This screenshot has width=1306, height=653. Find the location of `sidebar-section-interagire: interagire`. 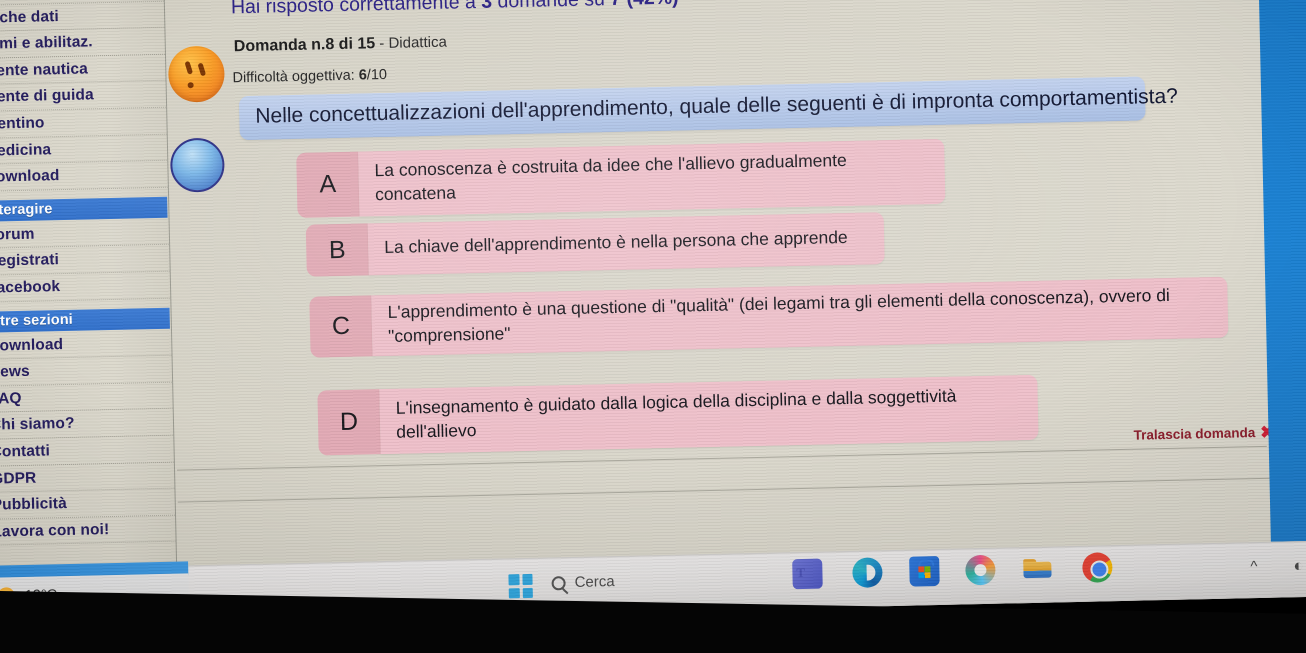

sidebar-section-interagire: interagire is located at coordinates (84, 209).